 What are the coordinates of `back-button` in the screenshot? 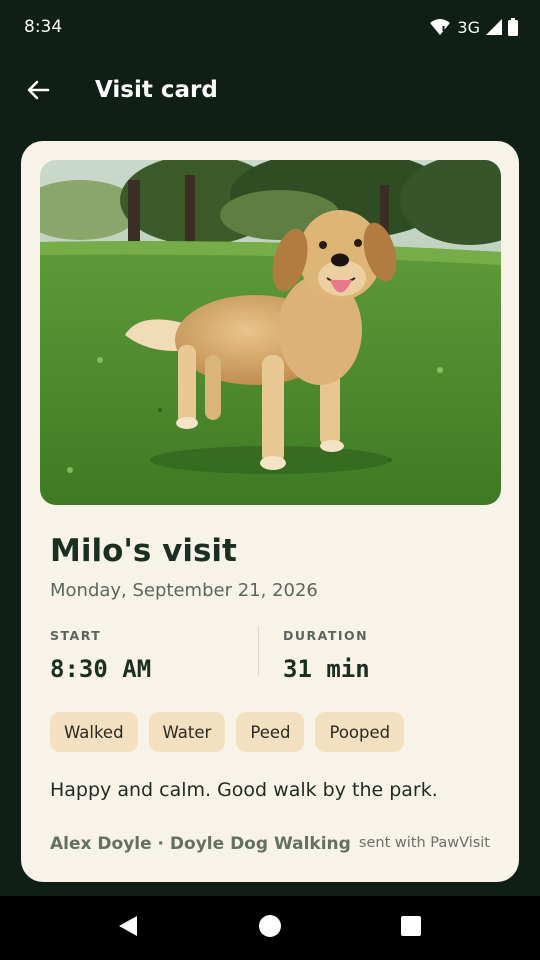 It's located at (38, 92).